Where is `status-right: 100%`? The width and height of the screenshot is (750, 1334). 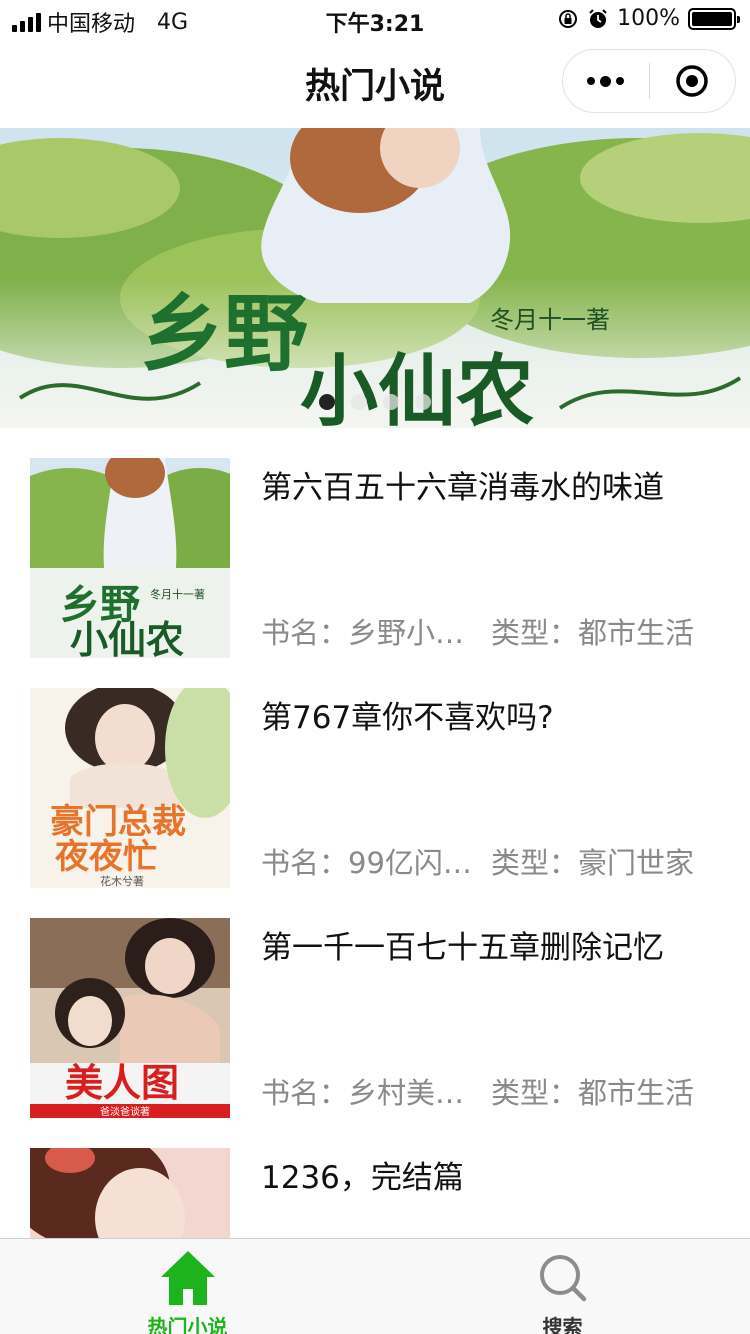 status-right: 100% is located at coordinates (648, 18).